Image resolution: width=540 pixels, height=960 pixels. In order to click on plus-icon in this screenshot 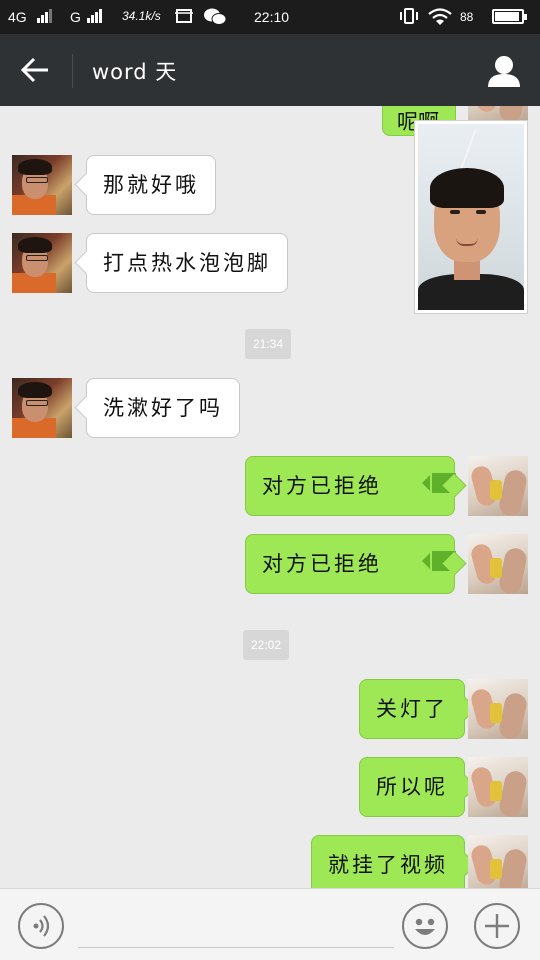, I will do `click(497, 926)`.